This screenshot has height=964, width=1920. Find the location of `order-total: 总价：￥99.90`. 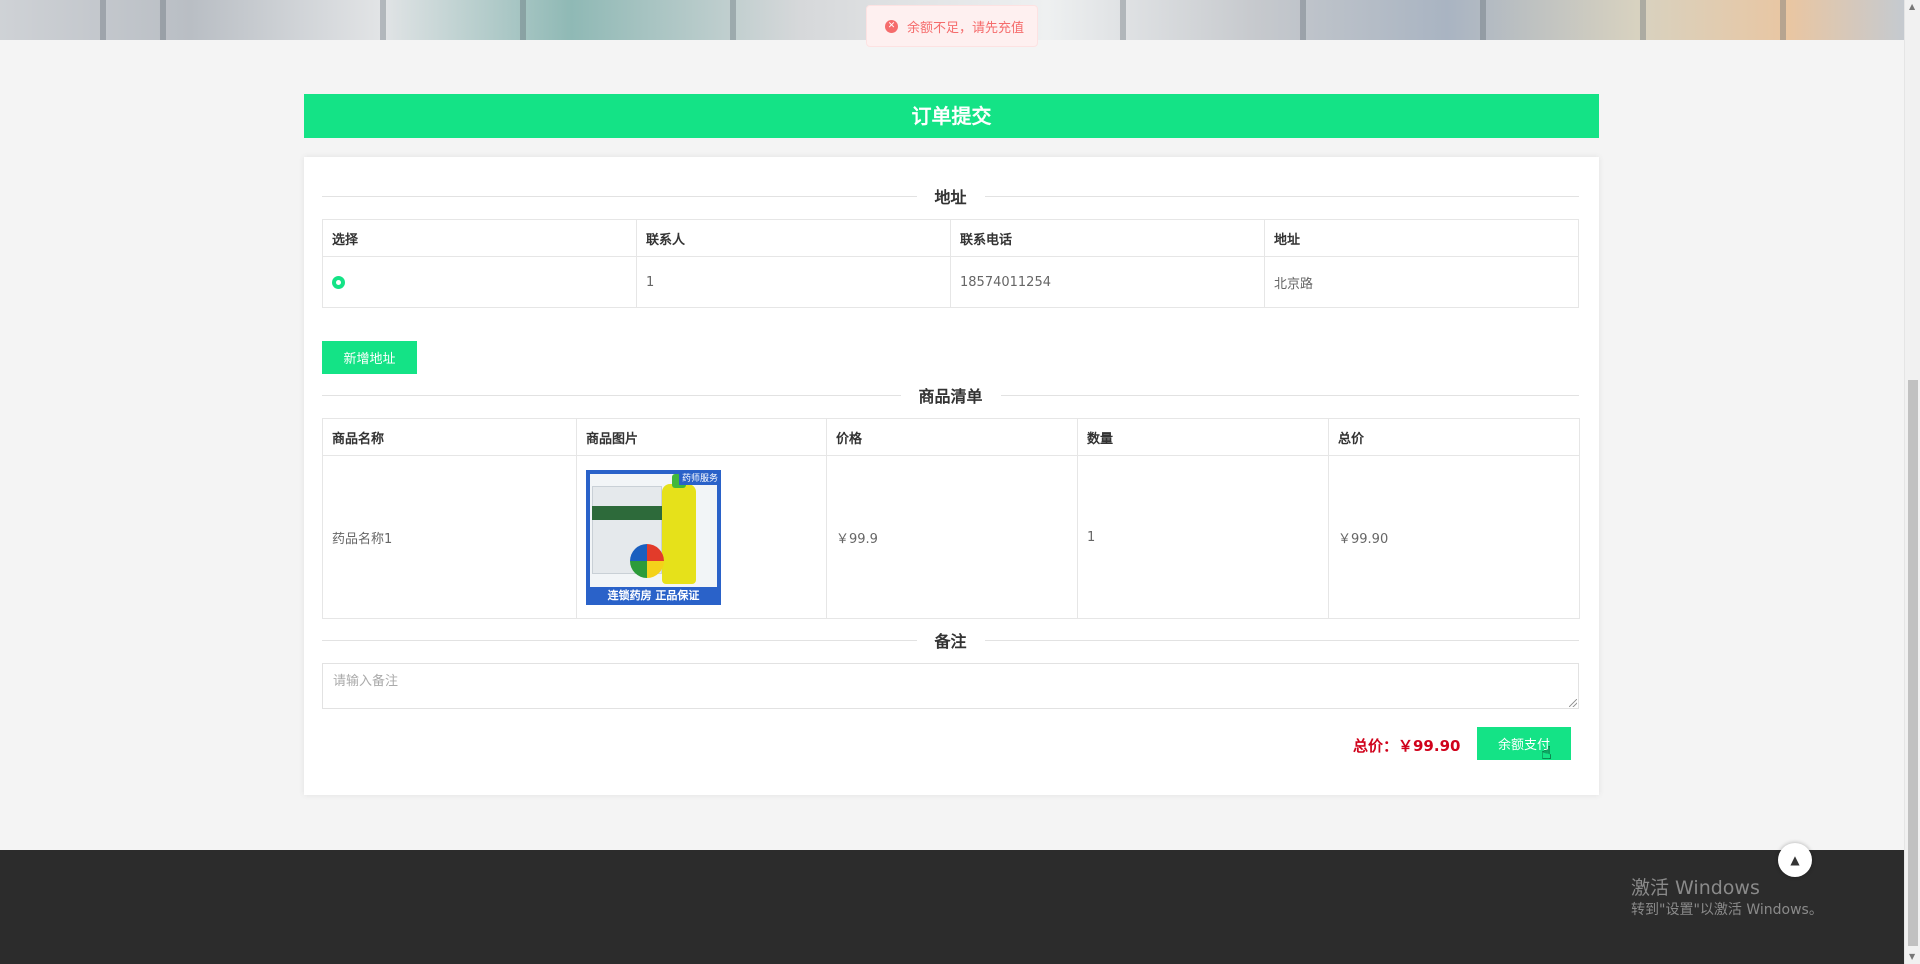

order-total: 总价：￥99.90 is located at coordinates (1407, 746).